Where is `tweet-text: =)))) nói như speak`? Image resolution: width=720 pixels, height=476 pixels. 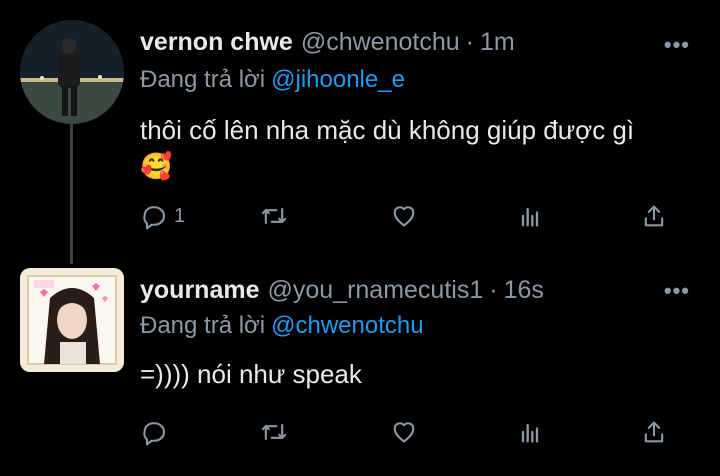
tweet-text: =)))) nói như speak is located at coordinates (251, 374).